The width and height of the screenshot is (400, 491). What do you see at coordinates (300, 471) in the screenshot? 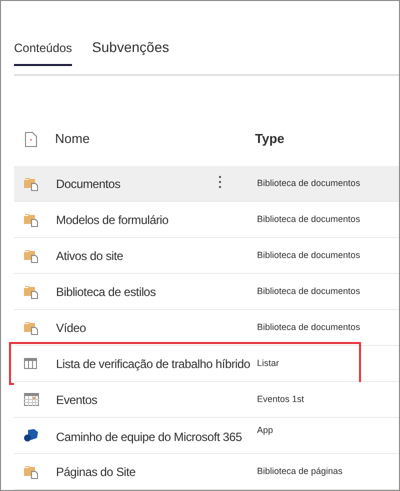
I see `item-type: Biblioteca de páginas` at bounding box center [300, 471].